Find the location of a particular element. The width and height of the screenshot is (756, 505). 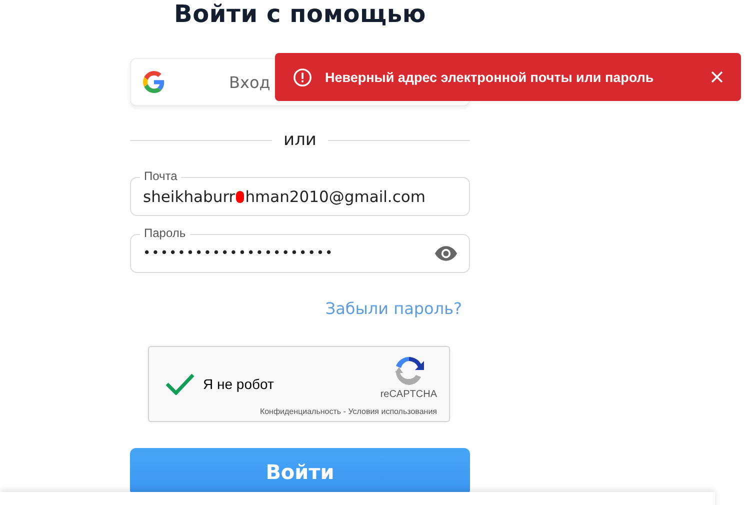

captcha-label: Я не робот is located at coordinates (238, 384).